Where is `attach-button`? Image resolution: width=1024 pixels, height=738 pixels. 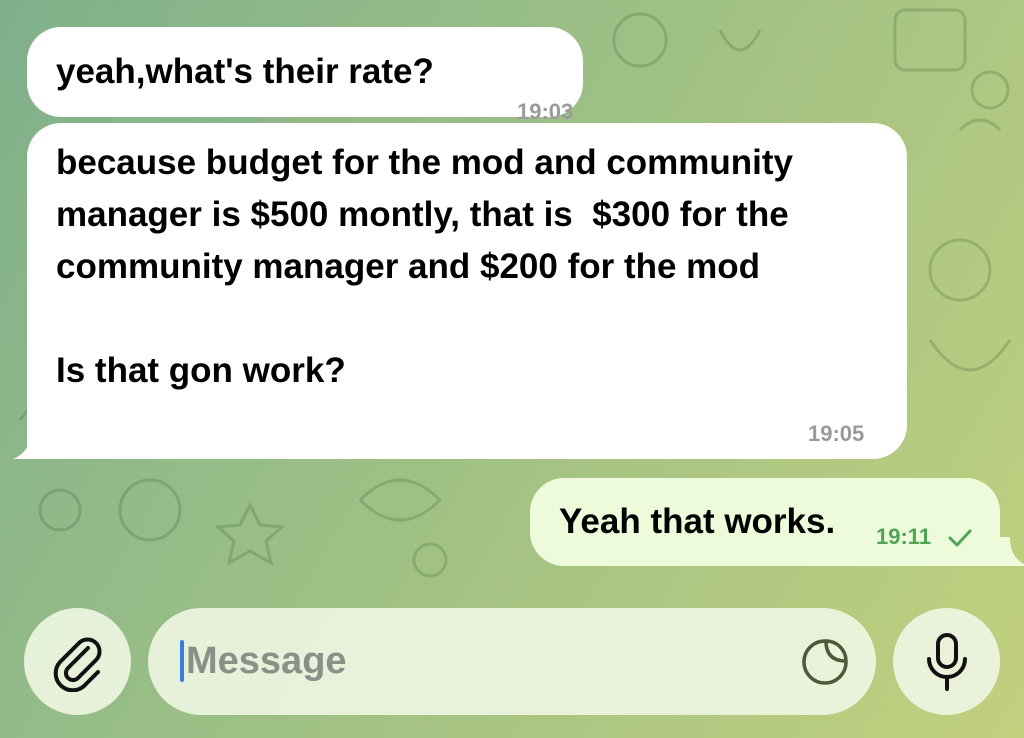
attach-button is located at coordinates (77, 661).